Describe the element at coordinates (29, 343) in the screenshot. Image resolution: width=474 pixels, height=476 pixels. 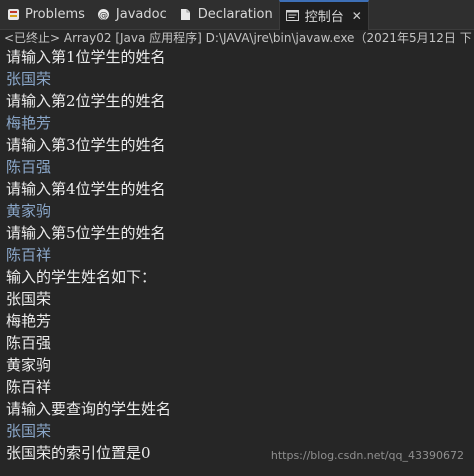
I see `console-output-line: 陈百强` at that location.